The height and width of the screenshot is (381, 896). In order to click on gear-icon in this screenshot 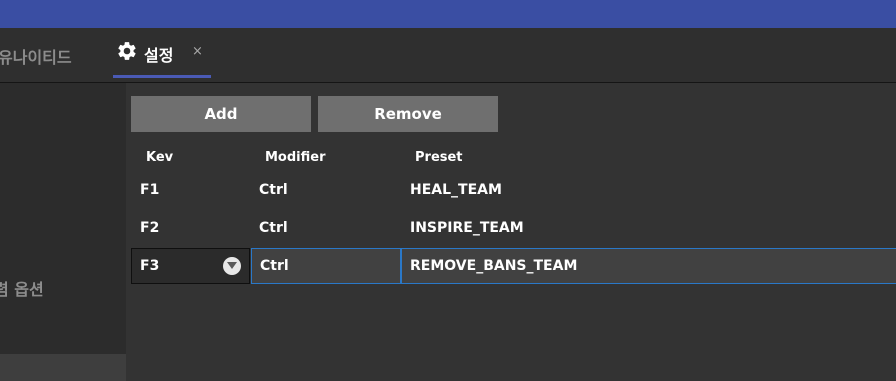, I will do `click(127, 51)`.